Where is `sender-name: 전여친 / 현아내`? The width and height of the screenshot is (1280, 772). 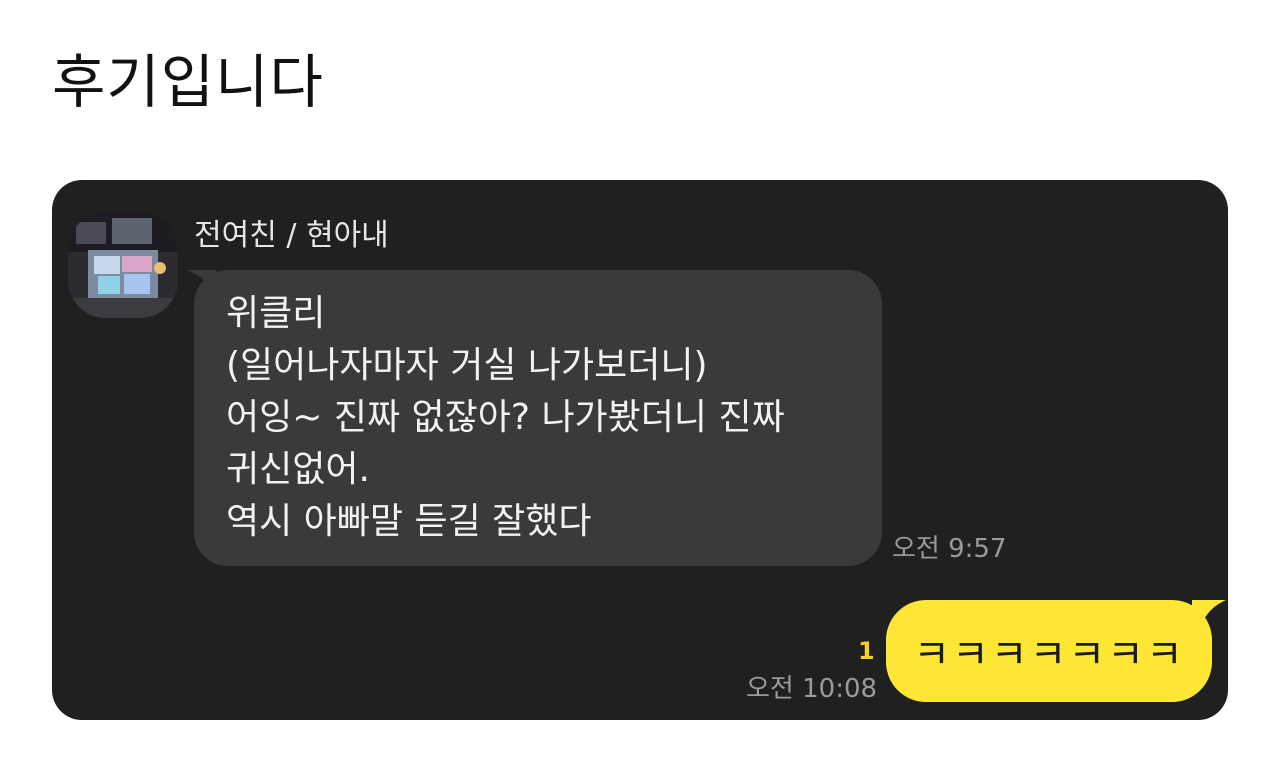
sender-name: 전여친 / 현아내 is located at coordinates (291, 235).